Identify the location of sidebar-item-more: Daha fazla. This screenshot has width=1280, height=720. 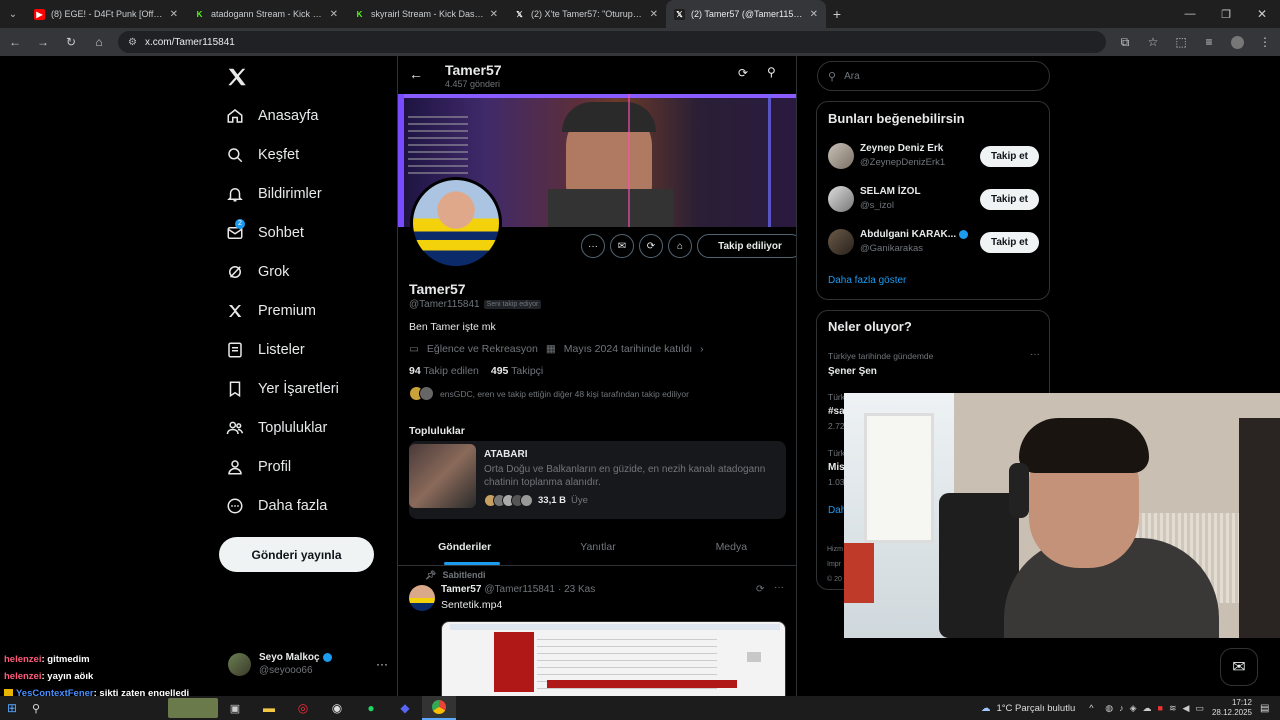
(304, 505).